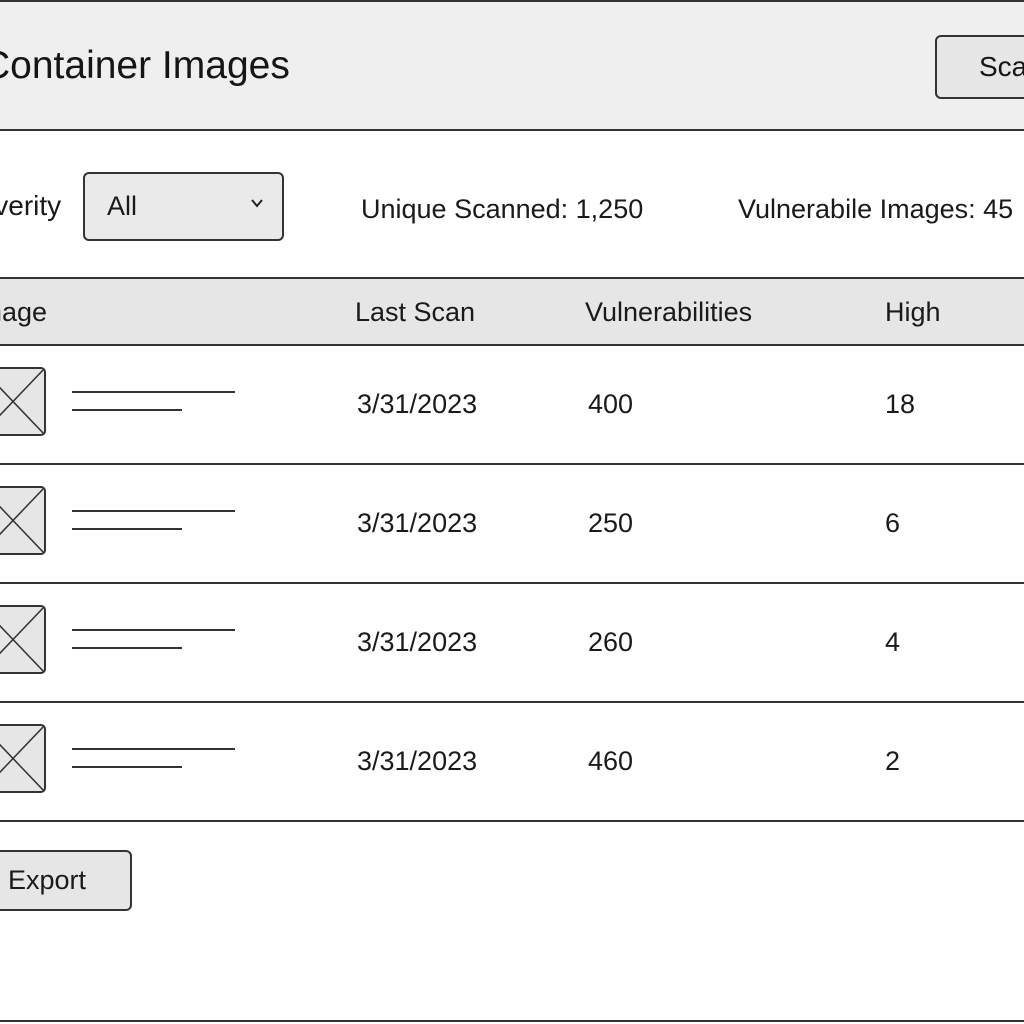 The width and height of the screenshot is (1024, 1024). What do you see at coordinates (893, 642) in the screenshot?
I see `high-cell: 4` at bounding box center [893, 642].